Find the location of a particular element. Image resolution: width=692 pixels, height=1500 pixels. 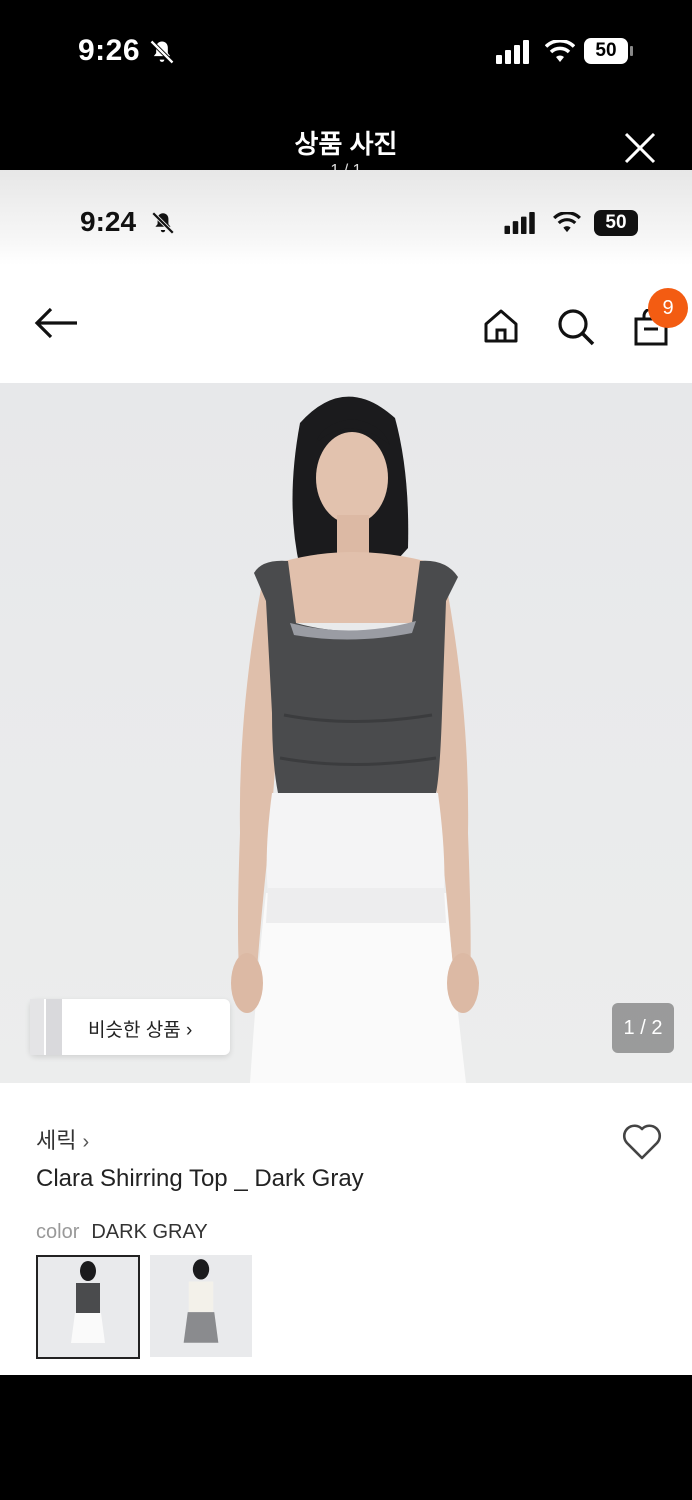

color-label: color is located at coordinates (58, 1232).